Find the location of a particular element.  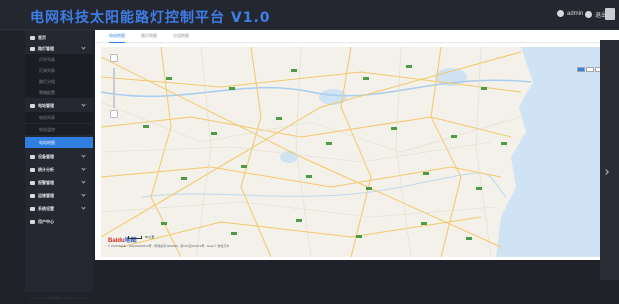

zoom-slider is located at coordinates (114, 88).